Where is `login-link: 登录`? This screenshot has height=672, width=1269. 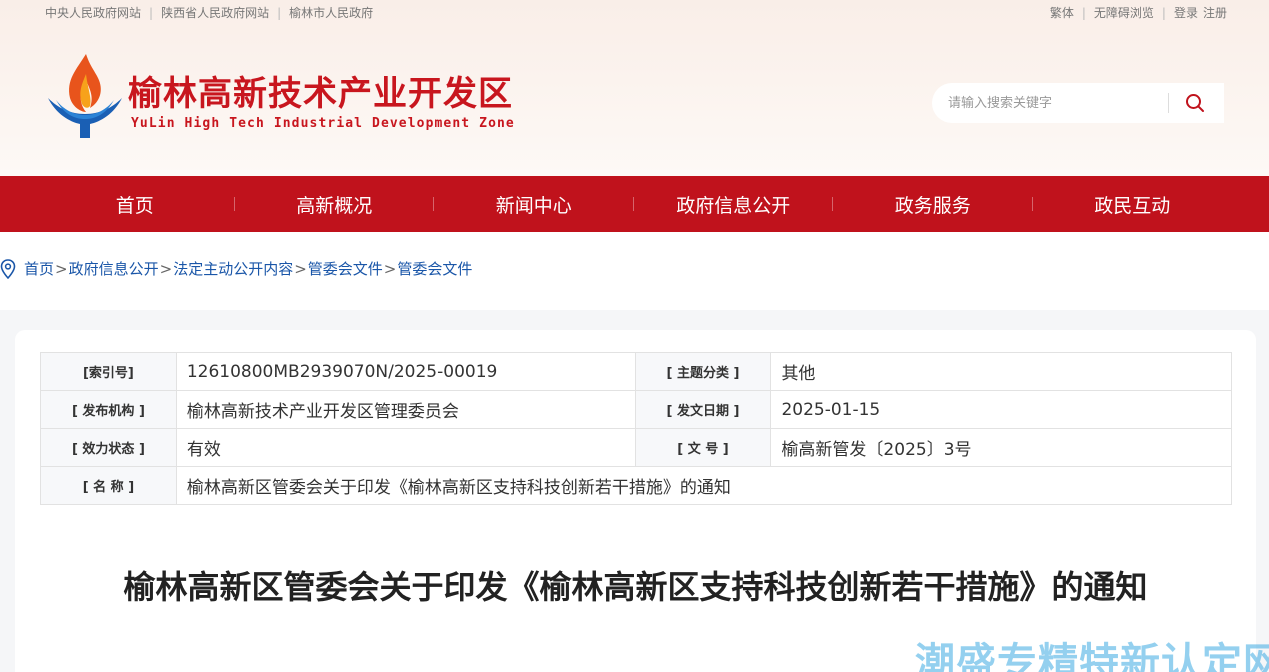 login-link: 登录 is located at coordinates (1186, 12).